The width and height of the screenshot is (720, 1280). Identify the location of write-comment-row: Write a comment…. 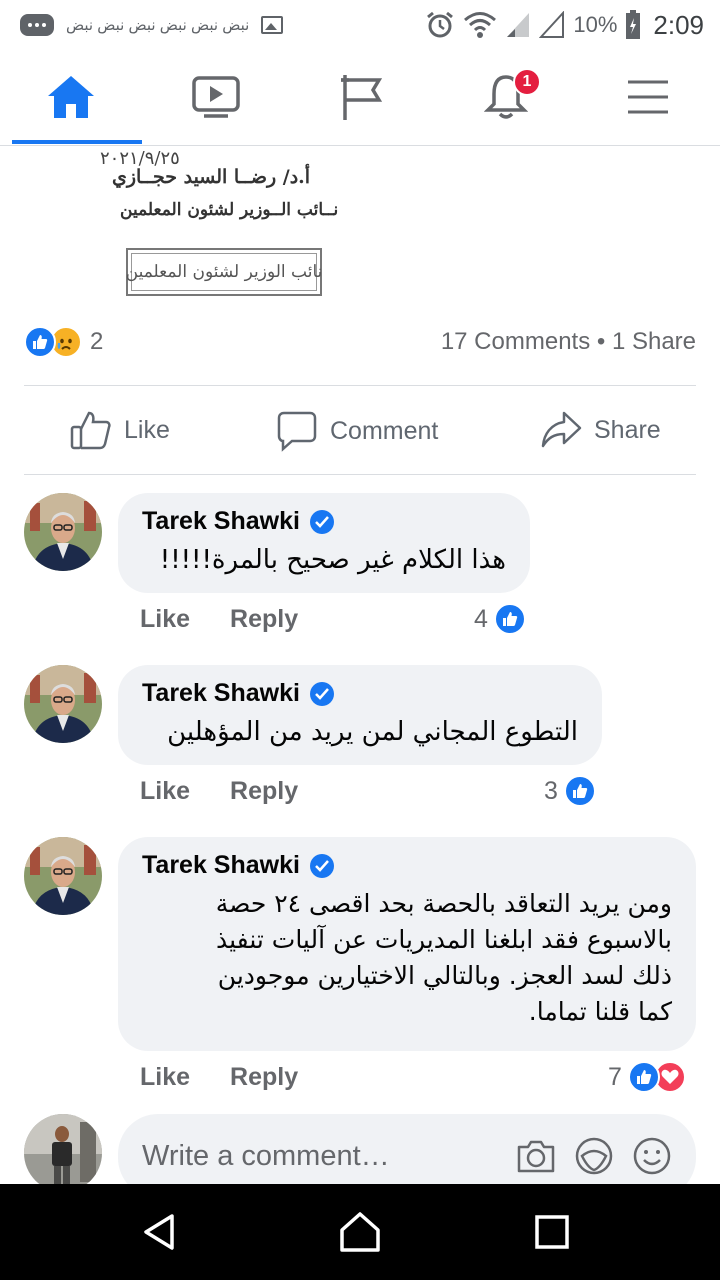
(360, 1156).